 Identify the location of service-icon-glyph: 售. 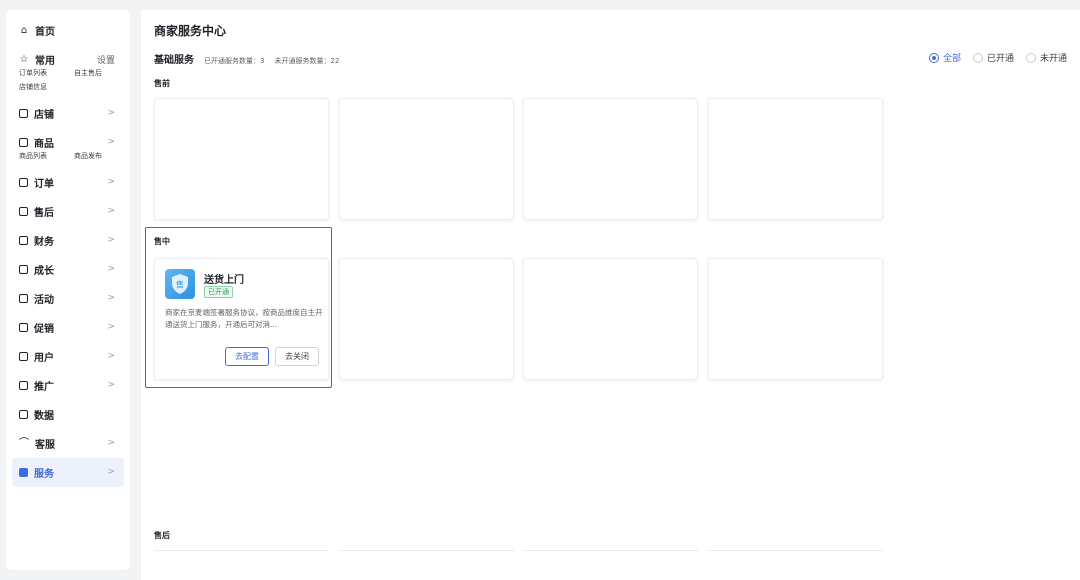
(180, 285).